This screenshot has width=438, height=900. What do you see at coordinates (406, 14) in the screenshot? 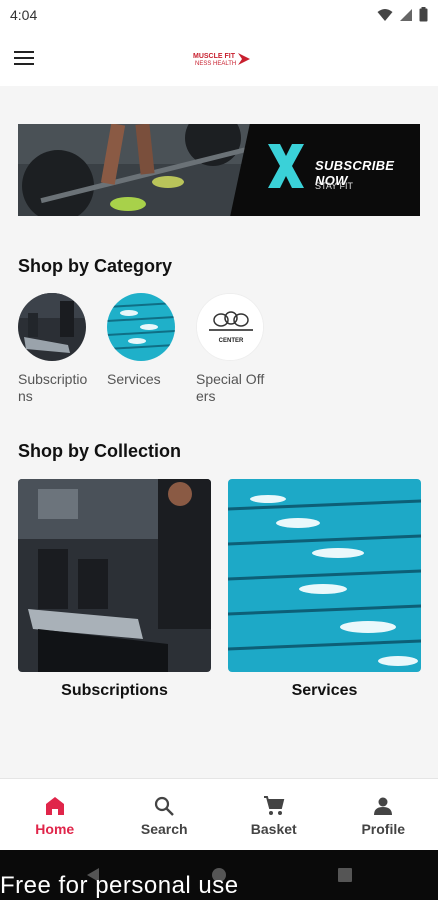
I see `signal-icon` at bounding box center [406, 14].